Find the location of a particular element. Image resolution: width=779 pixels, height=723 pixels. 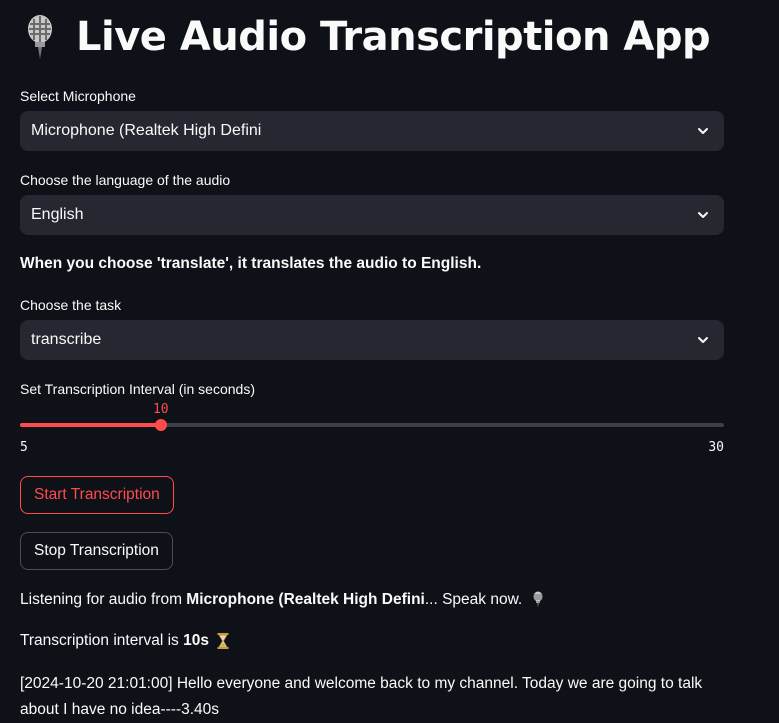

microphone-select-value: Microphone (Realtek High Defini is located at coordinates (146, 130).